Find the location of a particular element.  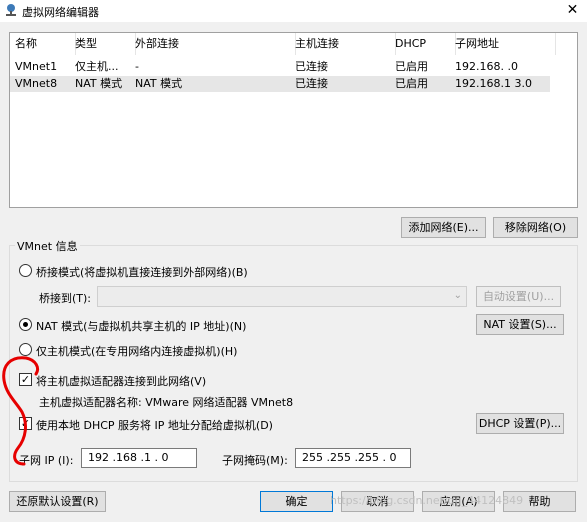

row-external: - is located at coordinates (137, 66).